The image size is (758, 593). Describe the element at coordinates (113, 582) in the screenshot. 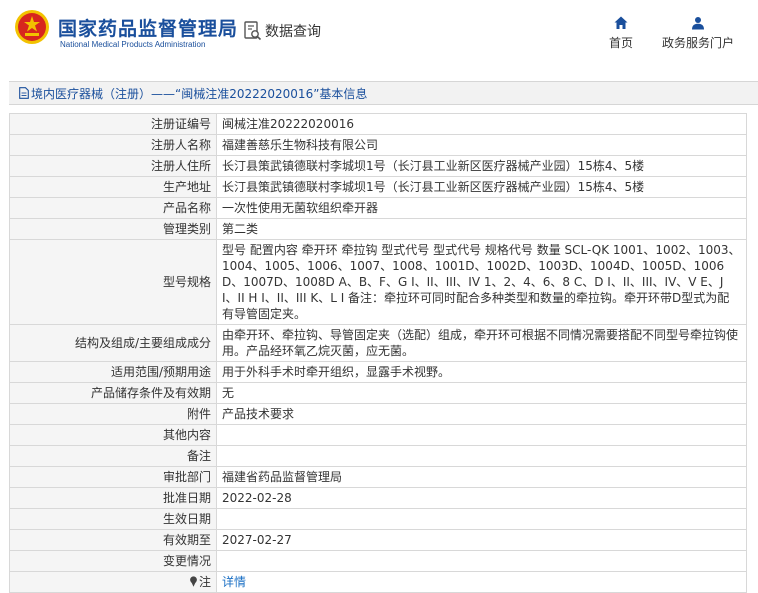

I see `note-label-cell: 注` at that location.